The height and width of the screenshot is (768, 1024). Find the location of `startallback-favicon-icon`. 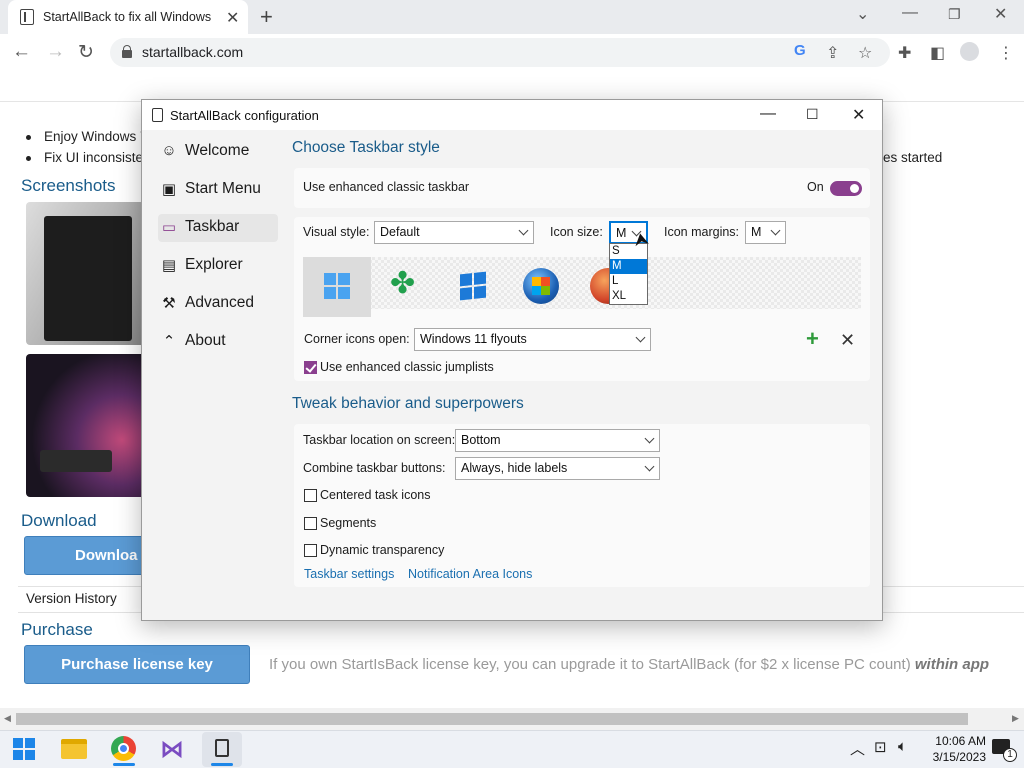

startallback-favicon-icon is located at coordinates (27, 17).